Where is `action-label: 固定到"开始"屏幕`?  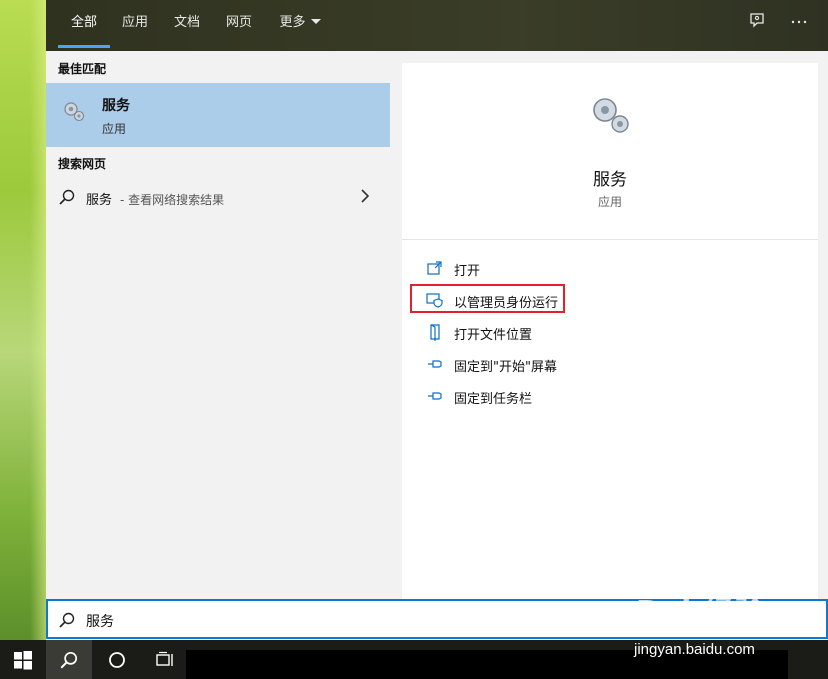 action-label: 固定到"开始"屏幕 is located at coordinates (505, 367).